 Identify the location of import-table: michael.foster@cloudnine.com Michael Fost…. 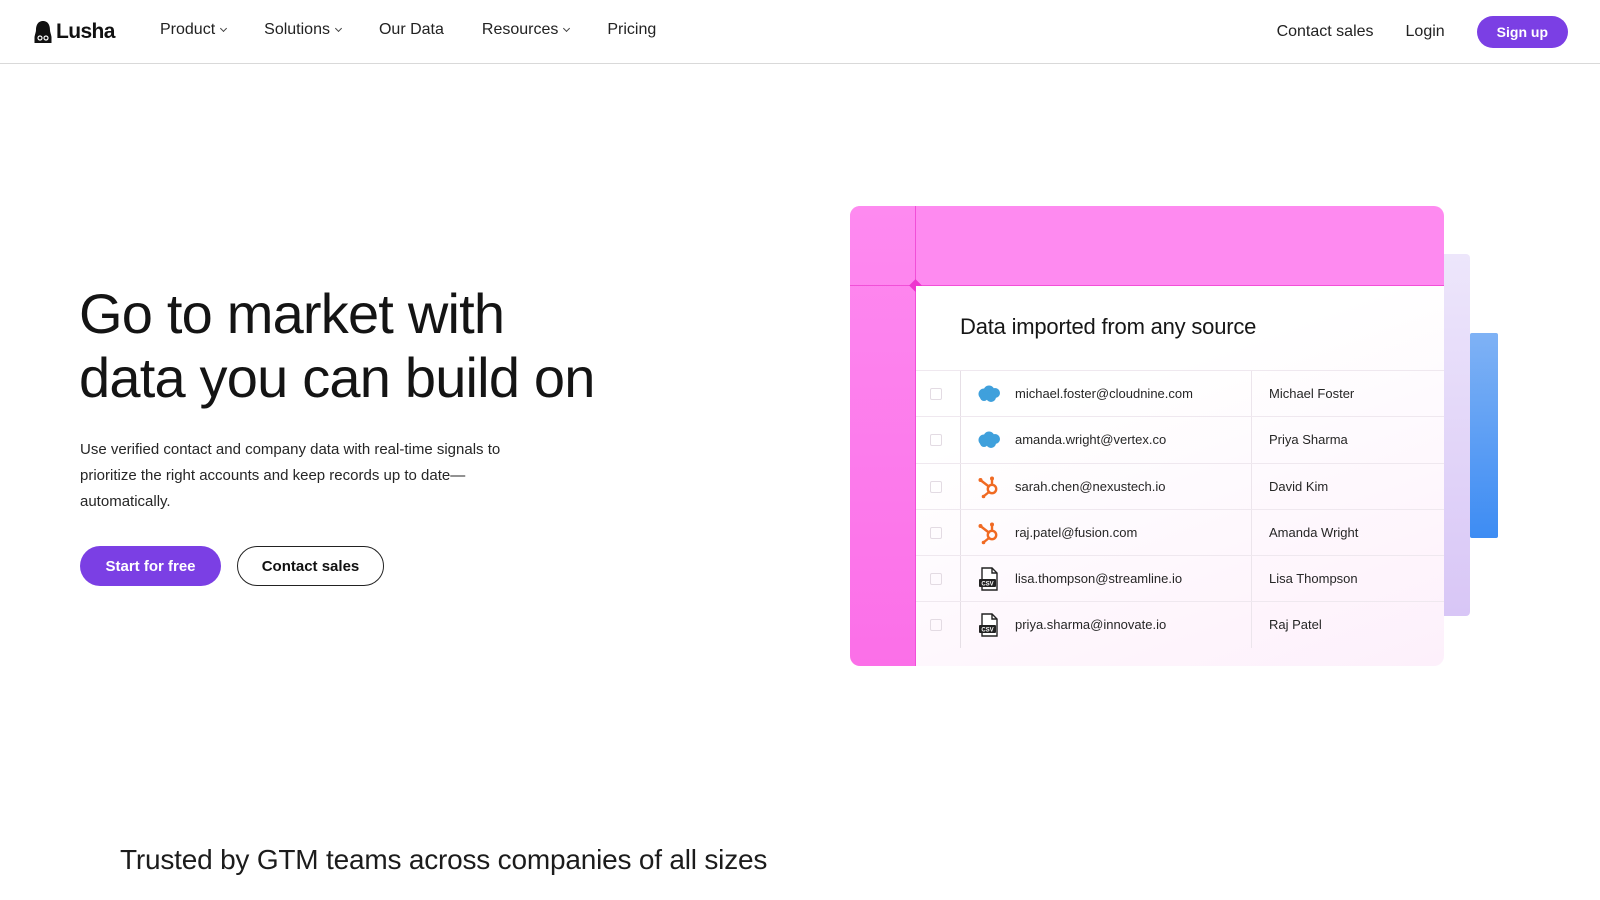
(1180, 509).